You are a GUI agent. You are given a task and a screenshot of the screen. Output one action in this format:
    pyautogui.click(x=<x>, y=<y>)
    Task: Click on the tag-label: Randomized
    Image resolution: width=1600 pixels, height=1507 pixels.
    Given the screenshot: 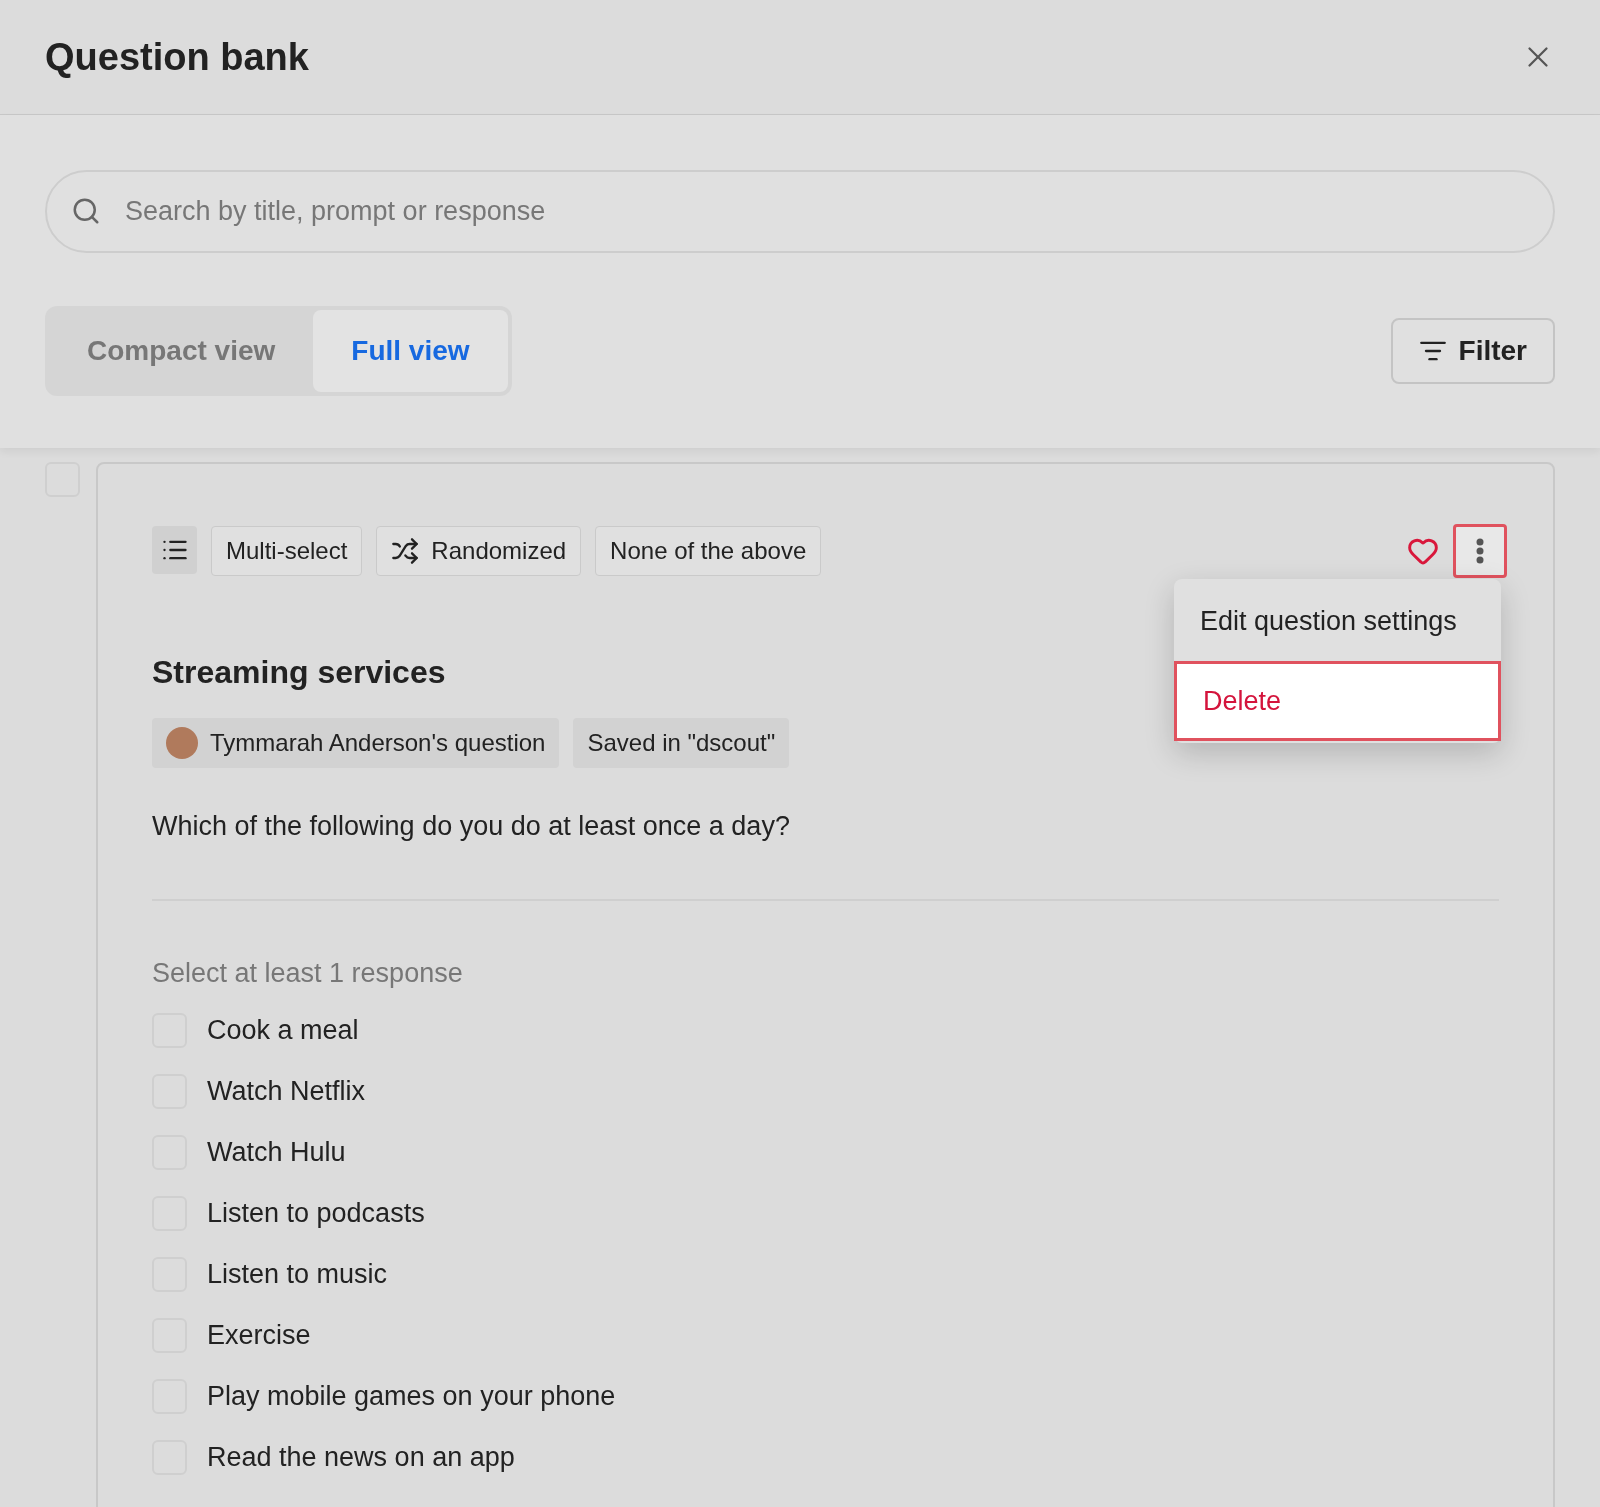 What is the action you would take?
    pyautogui.click(x=499, y=551)
    